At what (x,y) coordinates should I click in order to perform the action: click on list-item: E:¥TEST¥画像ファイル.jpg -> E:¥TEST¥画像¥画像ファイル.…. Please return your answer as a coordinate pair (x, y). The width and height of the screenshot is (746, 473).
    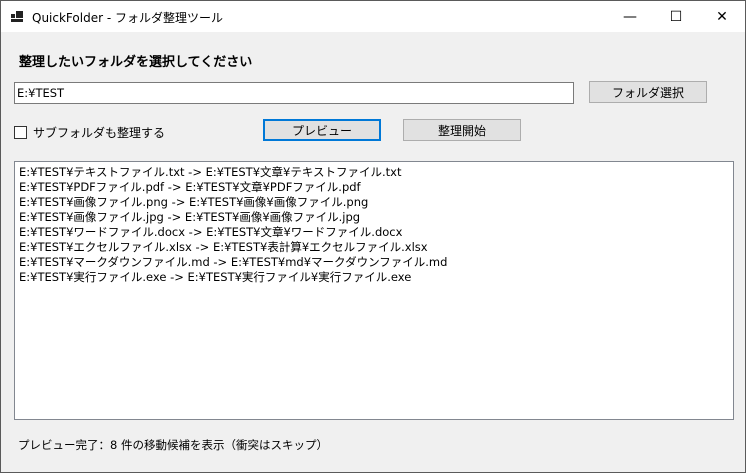
    Looking at the image, I should click on (374, 217).